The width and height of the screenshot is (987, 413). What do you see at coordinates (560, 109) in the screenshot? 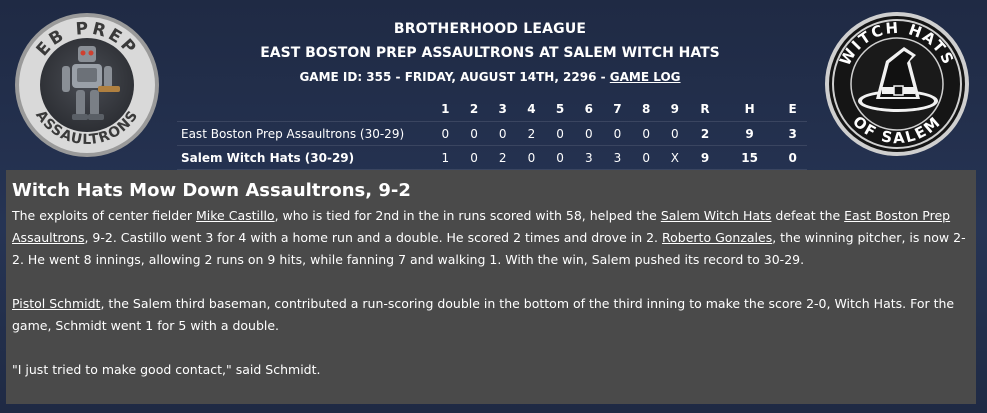
I see `inning-5-header: 5` at bounding box center [560, 109].